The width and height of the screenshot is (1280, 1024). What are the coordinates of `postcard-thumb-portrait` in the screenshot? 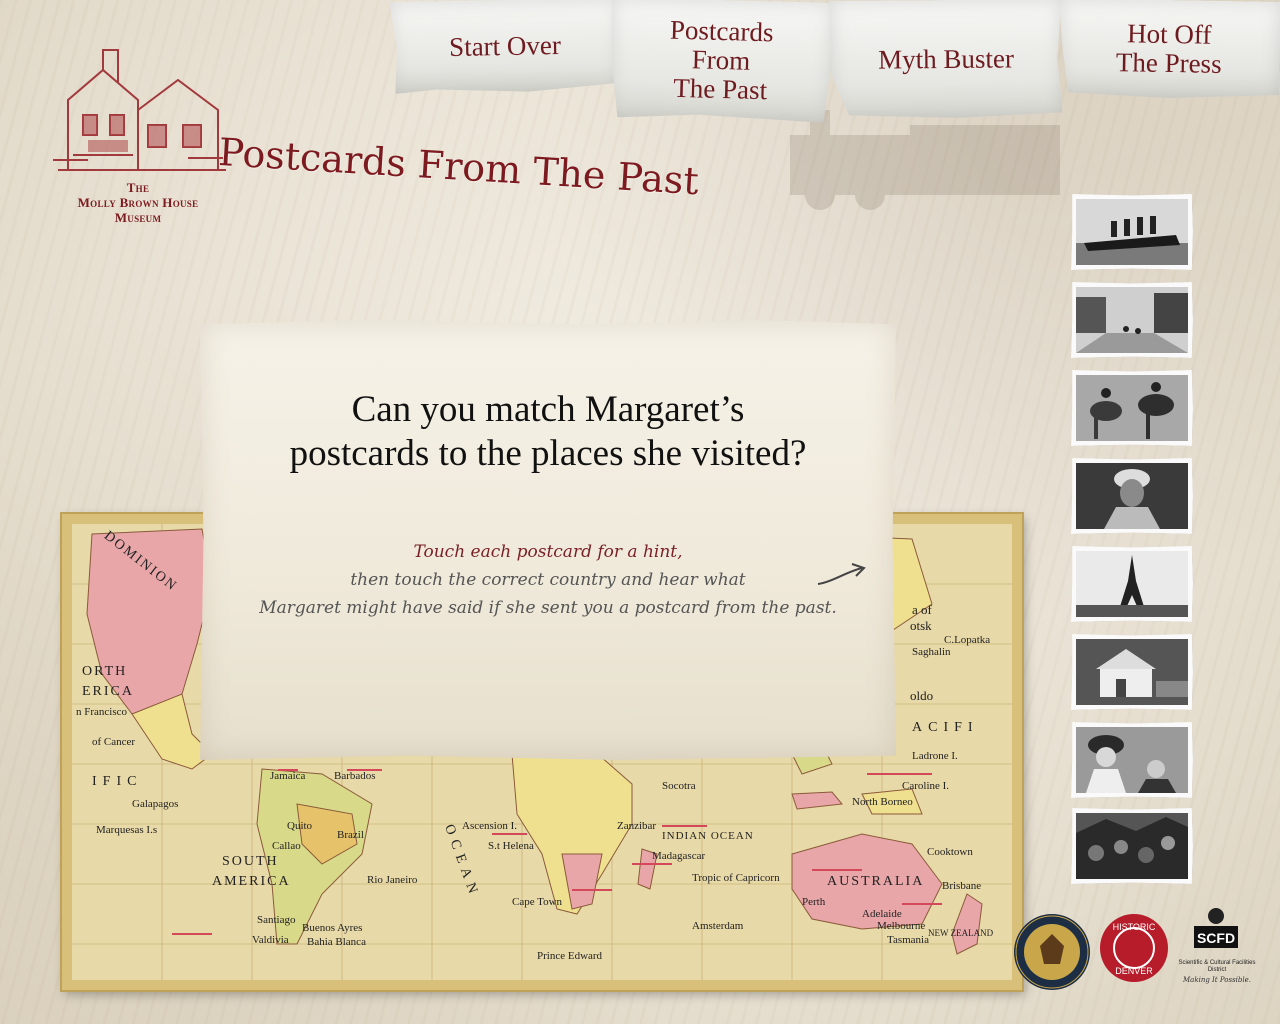 It's located at (1132, 496).